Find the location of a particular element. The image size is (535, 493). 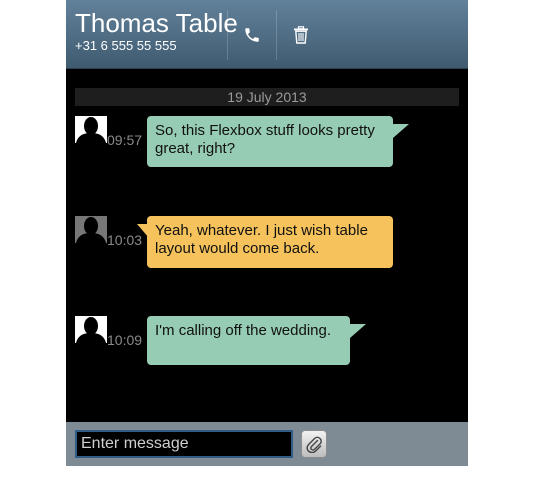

message-item: 10:09 I'm calling off the wedding. is located at coordinates (270, 346).